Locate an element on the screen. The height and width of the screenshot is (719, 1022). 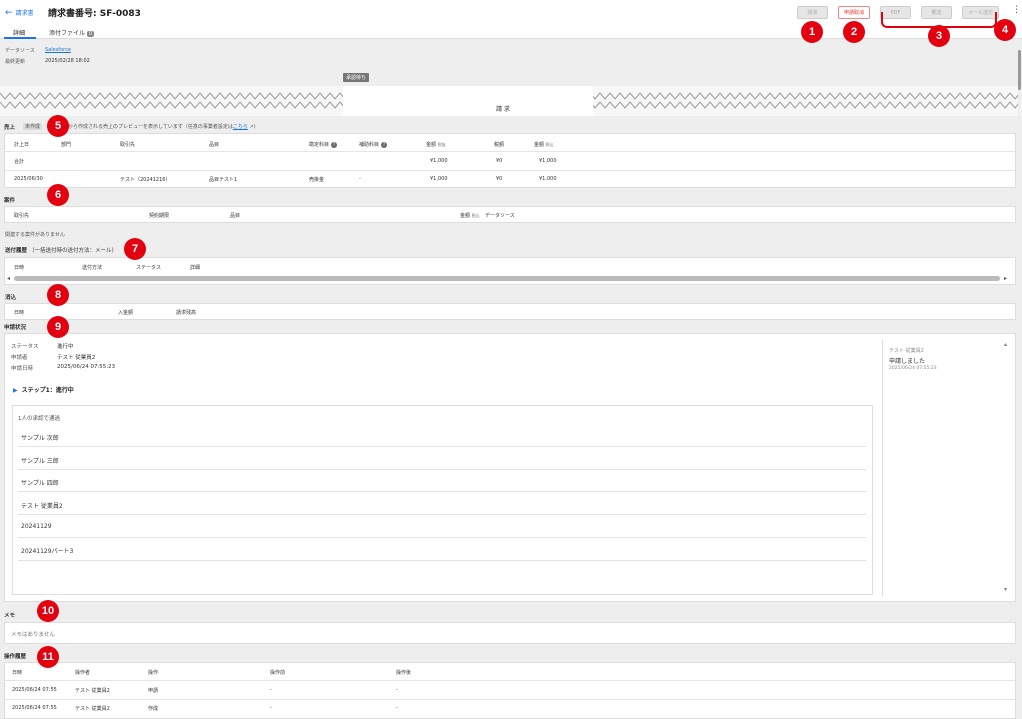
document-heading: 請 求 is located at coordinates (503, 109).